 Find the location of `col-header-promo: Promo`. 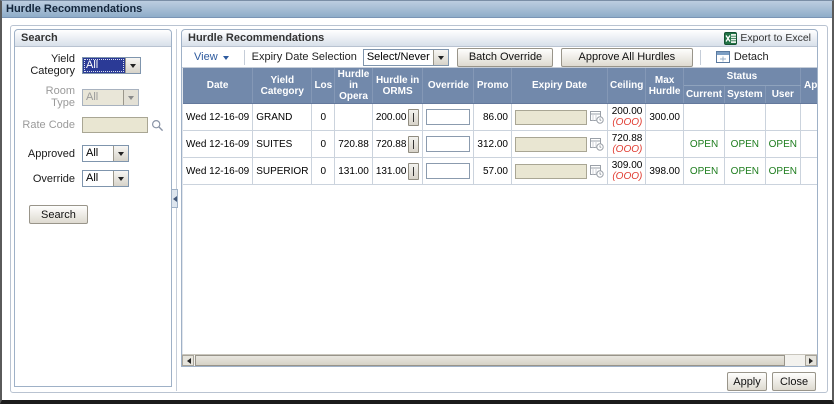

col-header-promo: Promo is located at coordinates (492, 86).